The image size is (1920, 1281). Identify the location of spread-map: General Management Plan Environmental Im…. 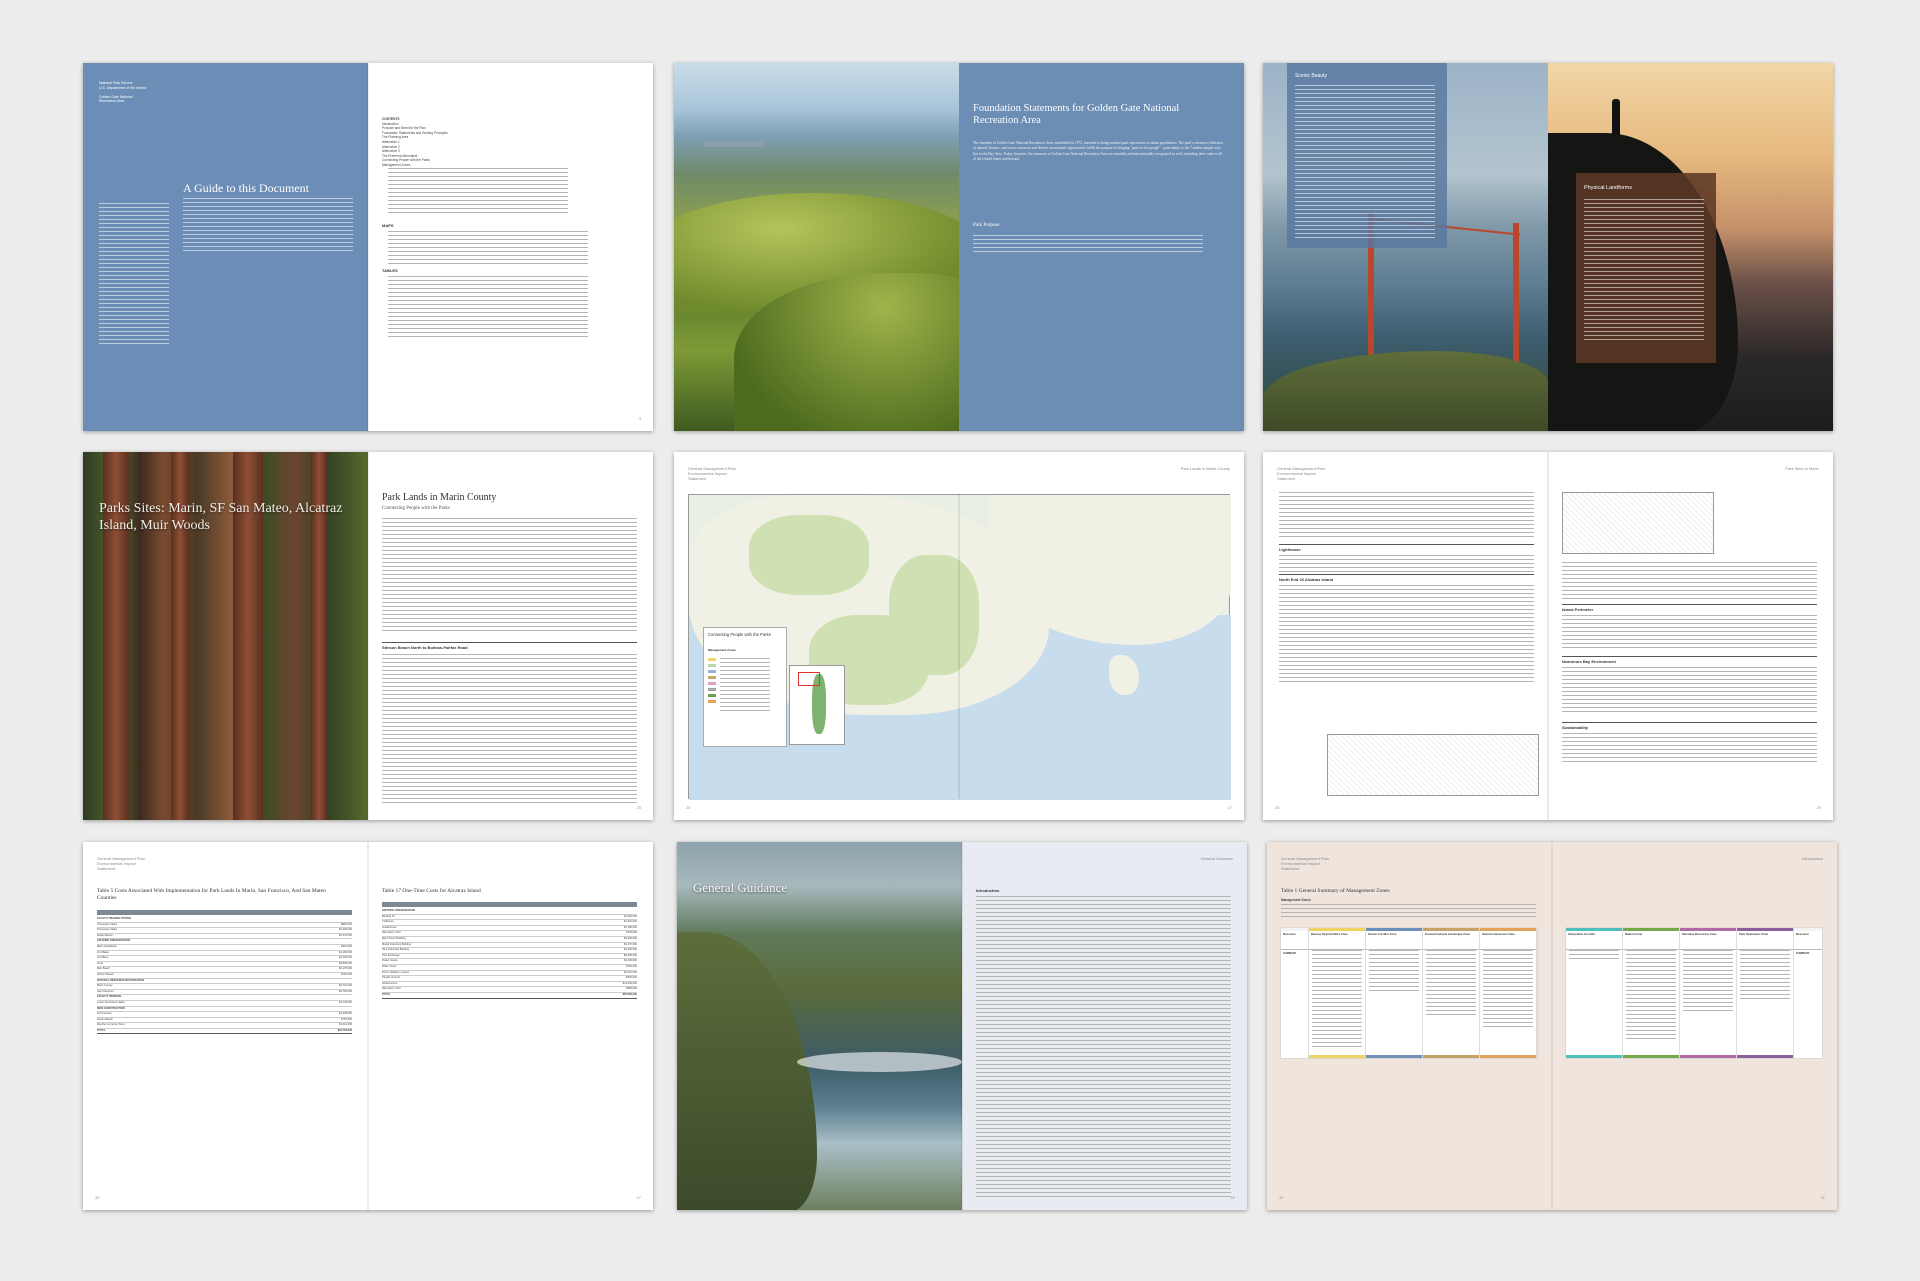
(959, 636).